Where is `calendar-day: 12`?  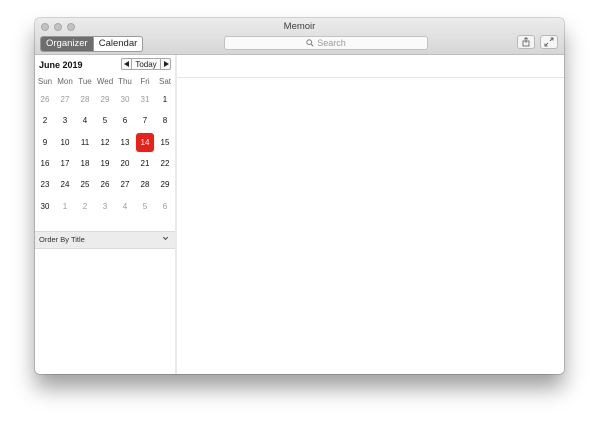
calendar-day: 12 is located at coordinates (105, 142).